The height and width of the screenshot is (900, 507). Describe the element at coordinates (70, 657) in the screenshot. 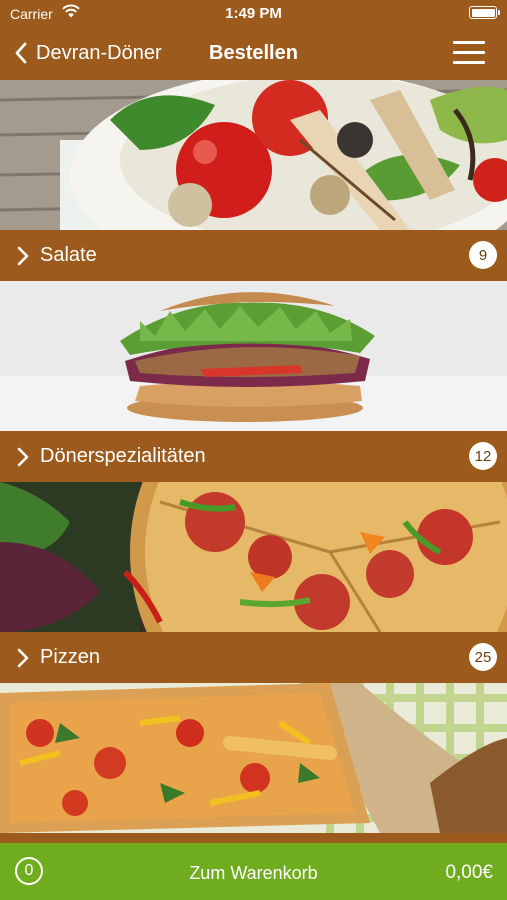

I see `category-label: Pizzen` at that location.